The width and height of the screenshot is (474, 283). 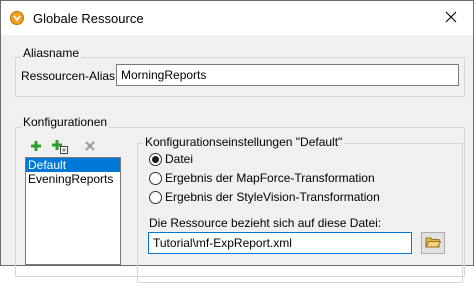 I want to click on settings-group-legend: Konfigurationseinstellungen "Default", so click(x=244, y=142).